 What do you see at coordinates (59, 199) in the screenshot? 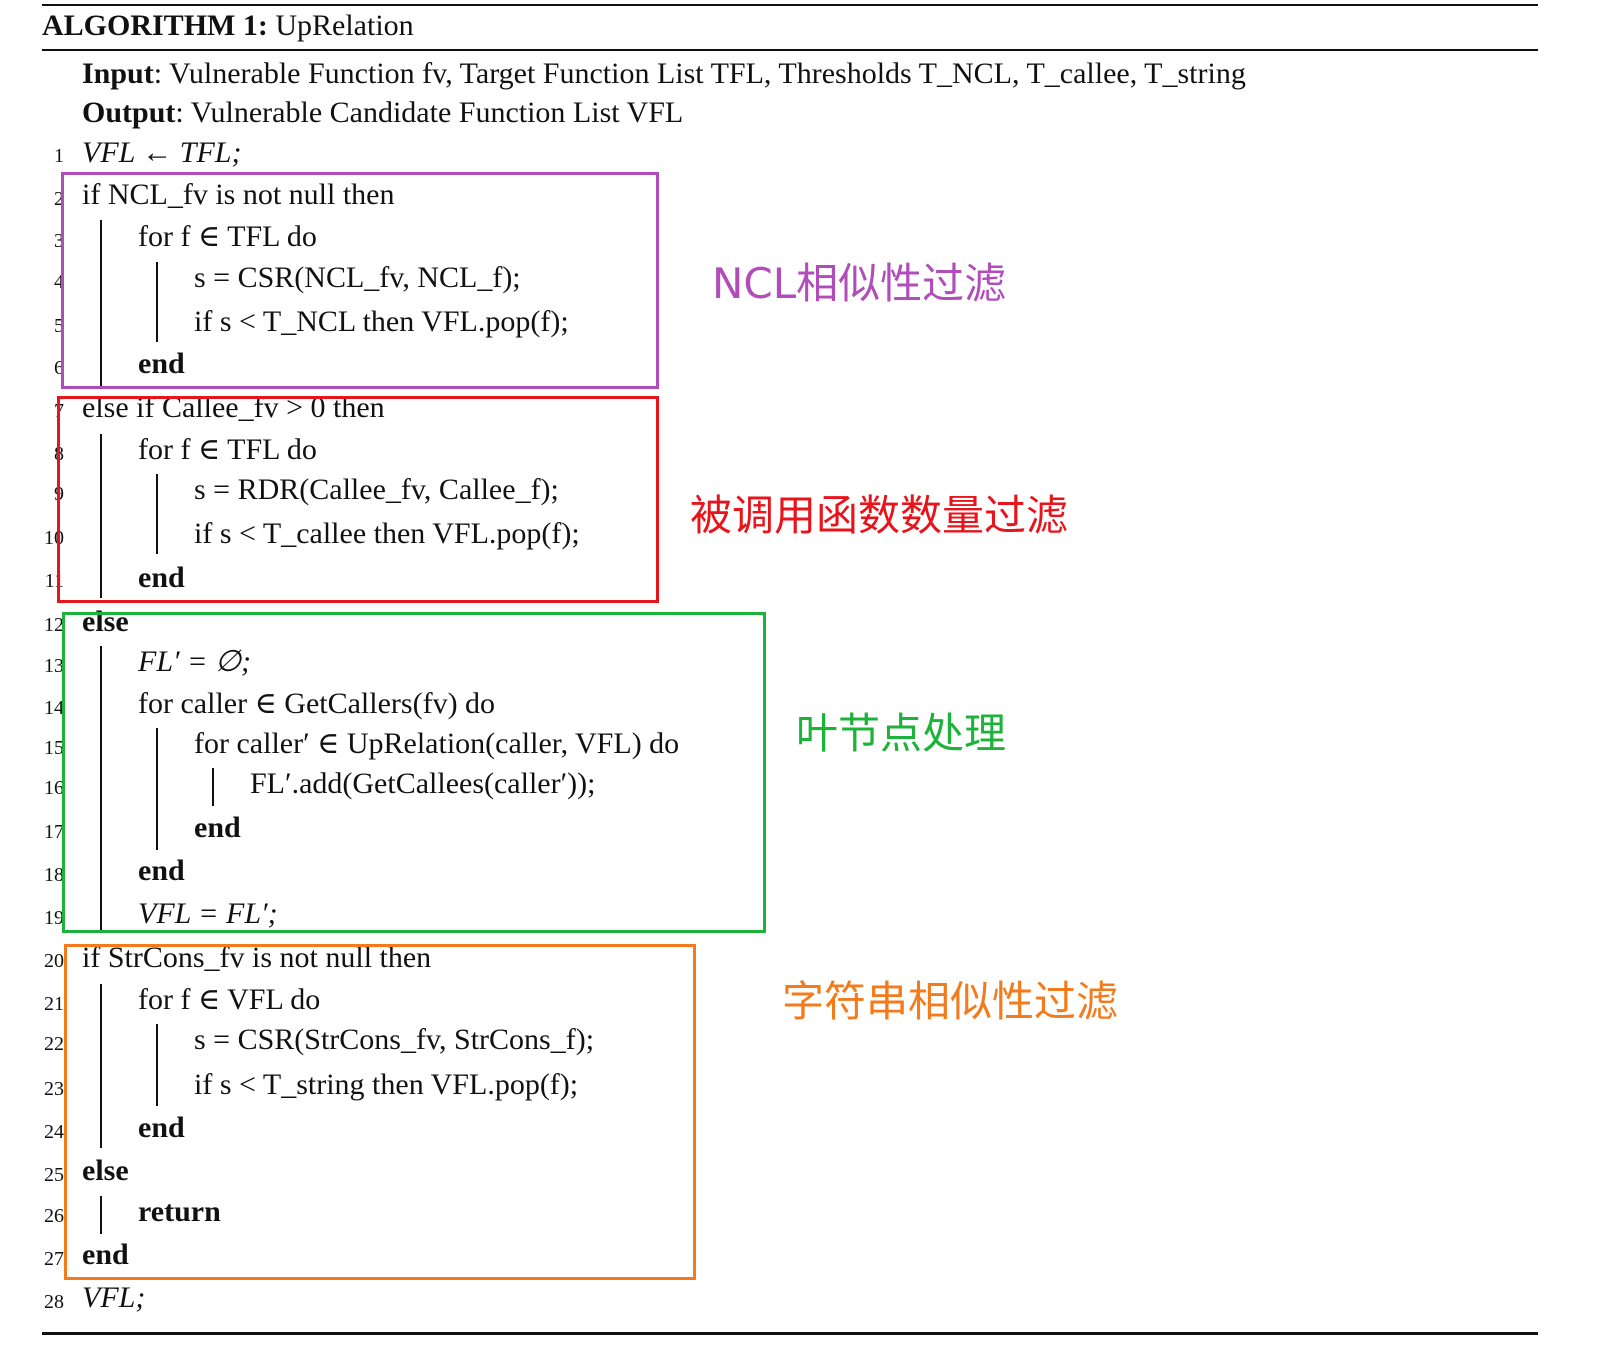
I see `line-number: 2` at bounding box center [59, 199].